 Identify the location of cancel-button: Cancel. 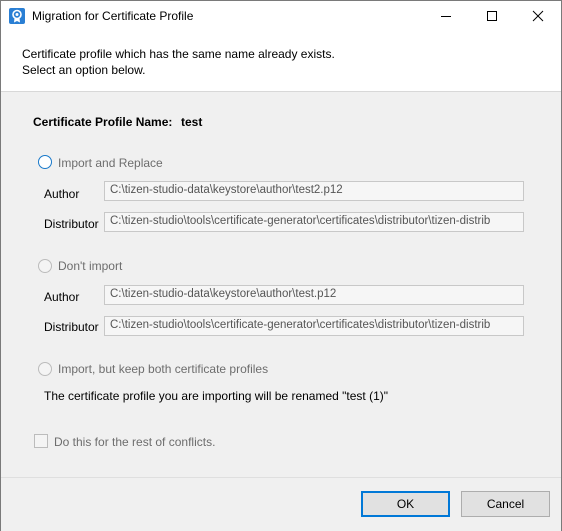
(505, 504).